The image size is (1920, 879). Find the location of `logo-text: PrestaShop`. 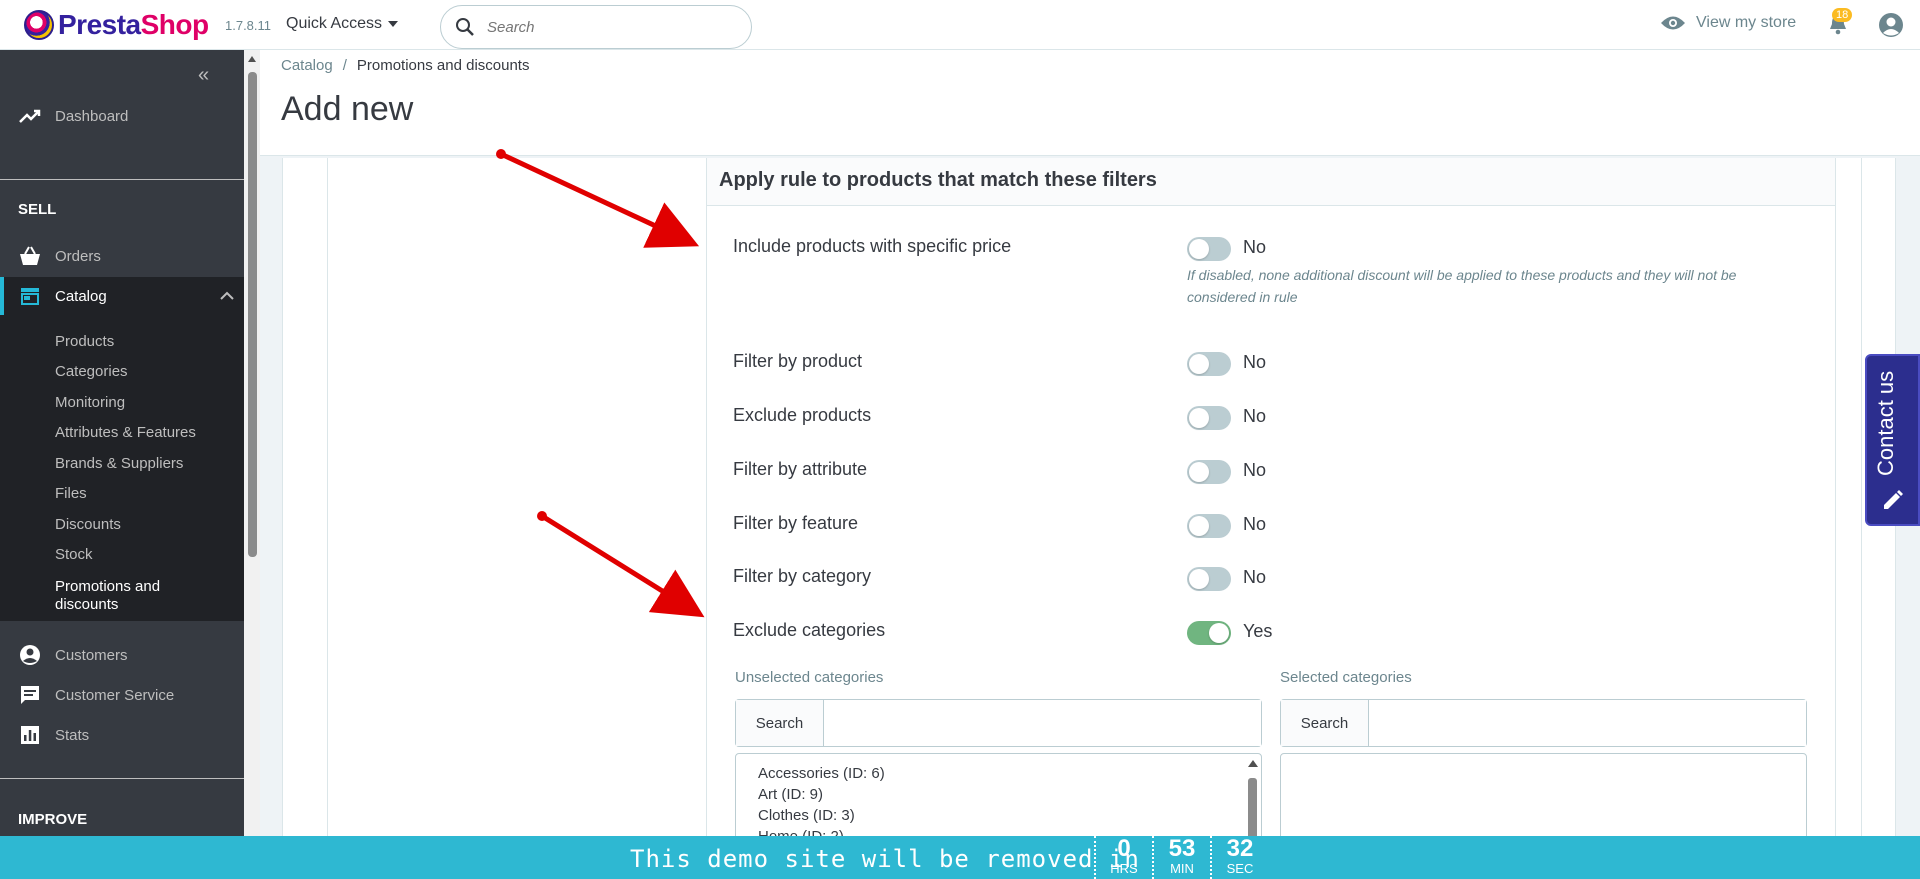

logo-text: PrestaShop is located at coordinates (133, 24).